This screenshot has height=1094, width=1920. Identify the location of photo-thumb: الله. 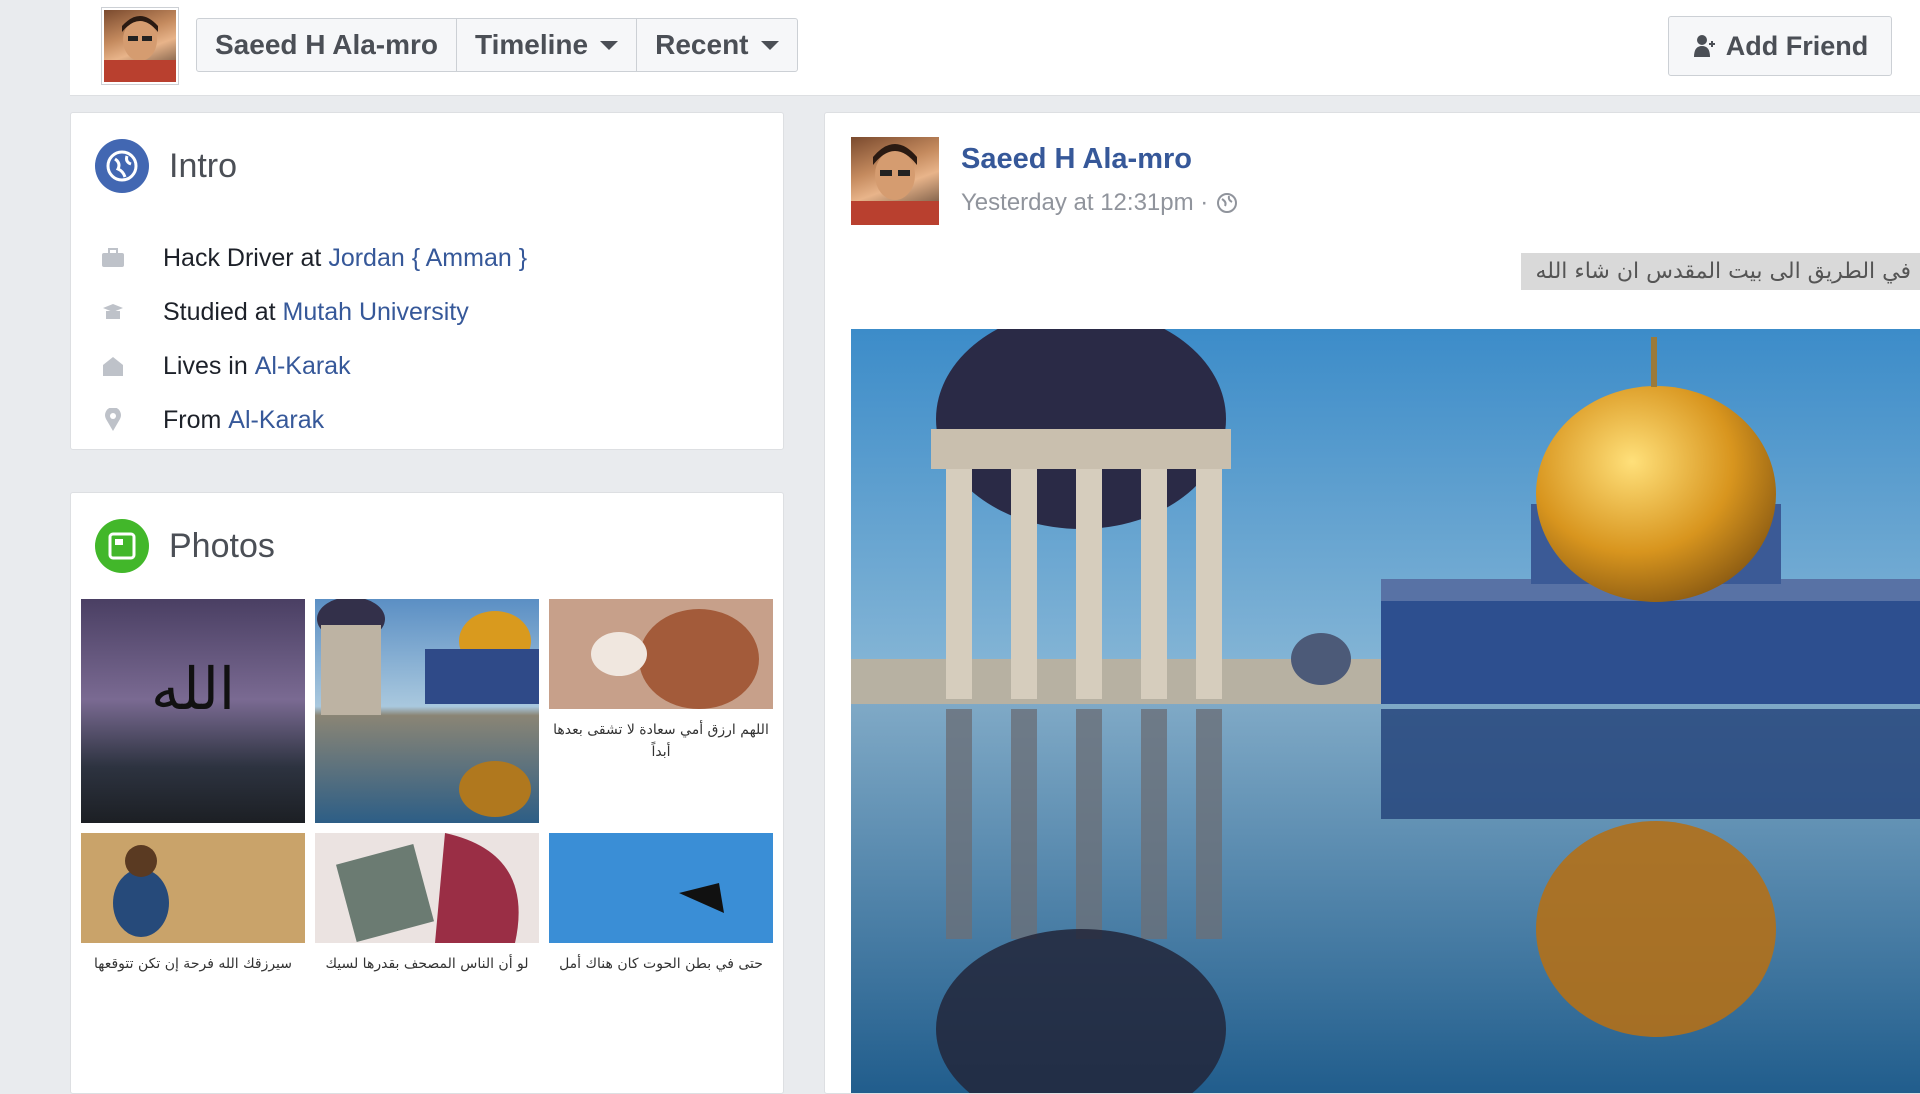
(193, 711).